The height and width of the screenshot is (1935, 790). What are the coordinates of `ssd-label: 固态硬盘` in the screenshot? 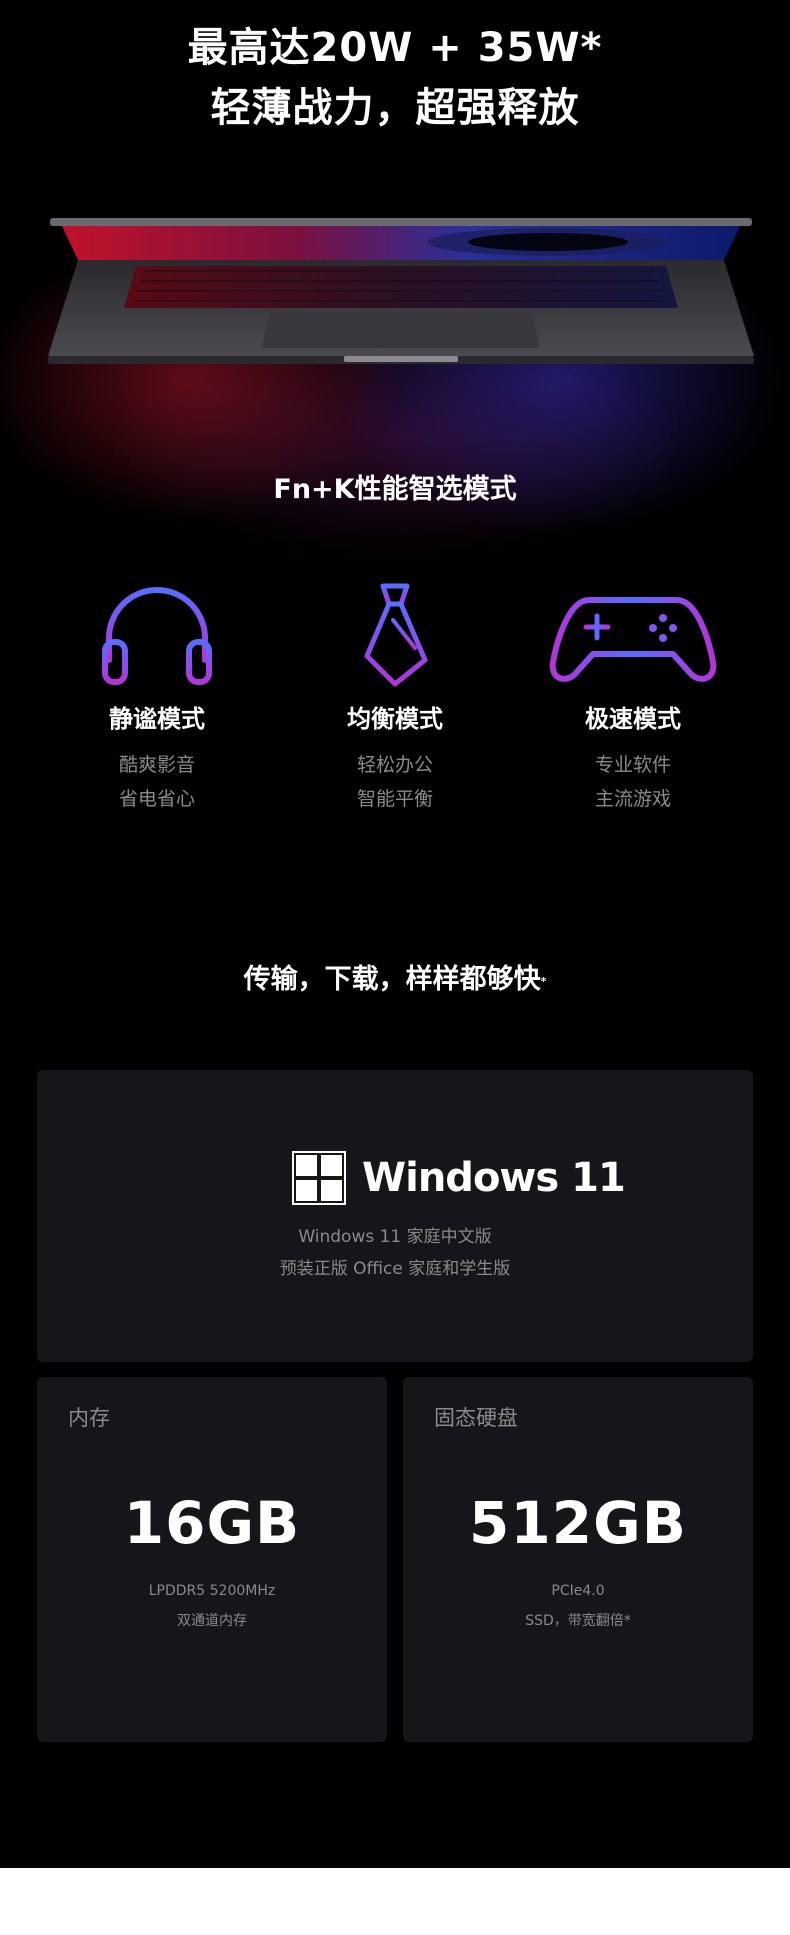 It's located at (476, 1418).